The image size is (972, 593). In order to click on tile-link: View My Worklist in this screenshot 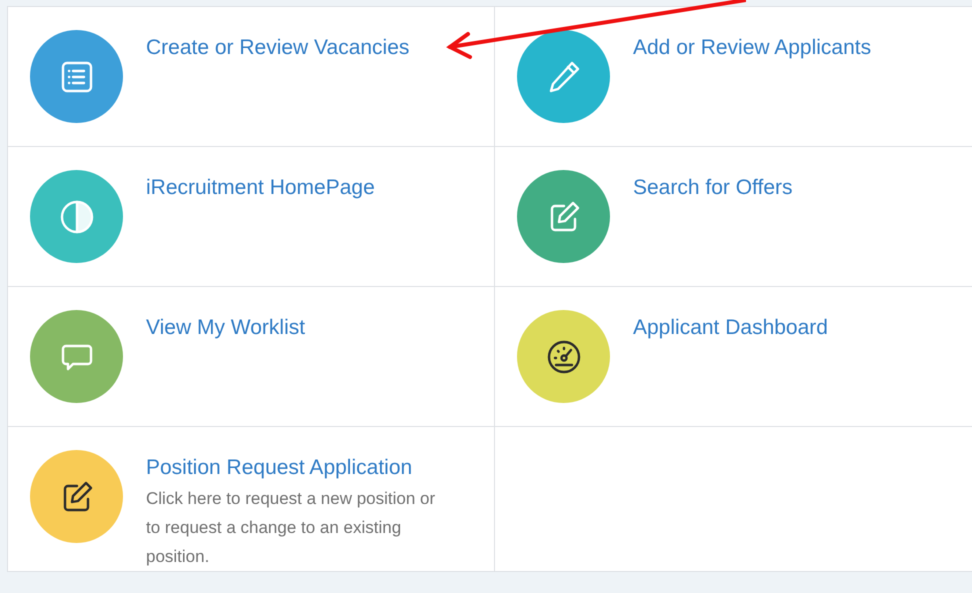, I will do `click(226, 328)`.